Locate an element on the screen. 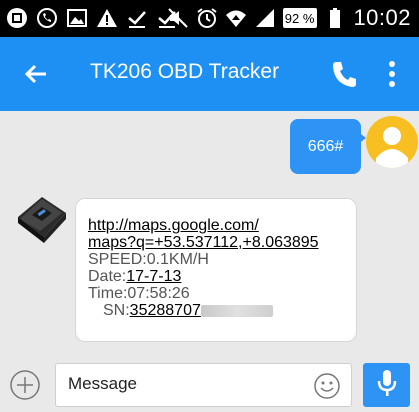  message-field is located at coordinates (203, 385).